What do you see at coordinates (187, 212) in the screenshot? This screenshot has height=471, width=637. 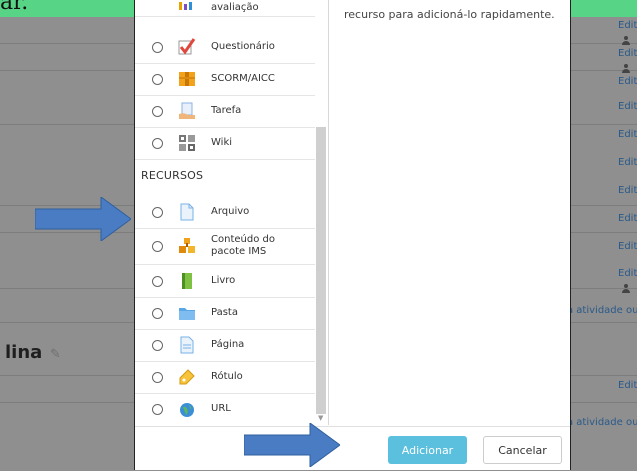 I see `file-icon` at bounding box center [187, 212].